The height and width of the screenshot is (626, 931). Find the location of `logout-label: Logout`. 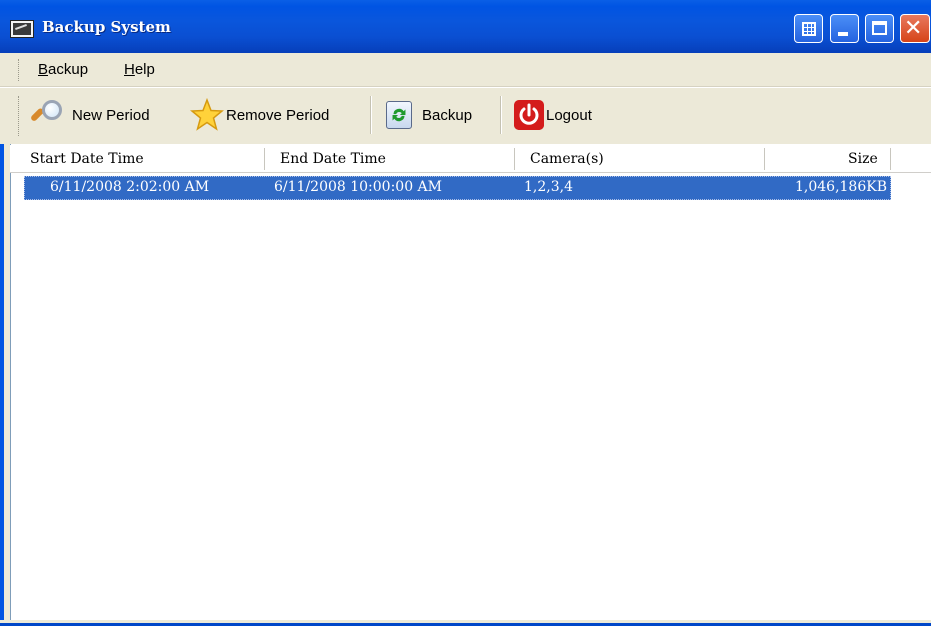

logout-label: Logout is located at coordinates (569, 115).